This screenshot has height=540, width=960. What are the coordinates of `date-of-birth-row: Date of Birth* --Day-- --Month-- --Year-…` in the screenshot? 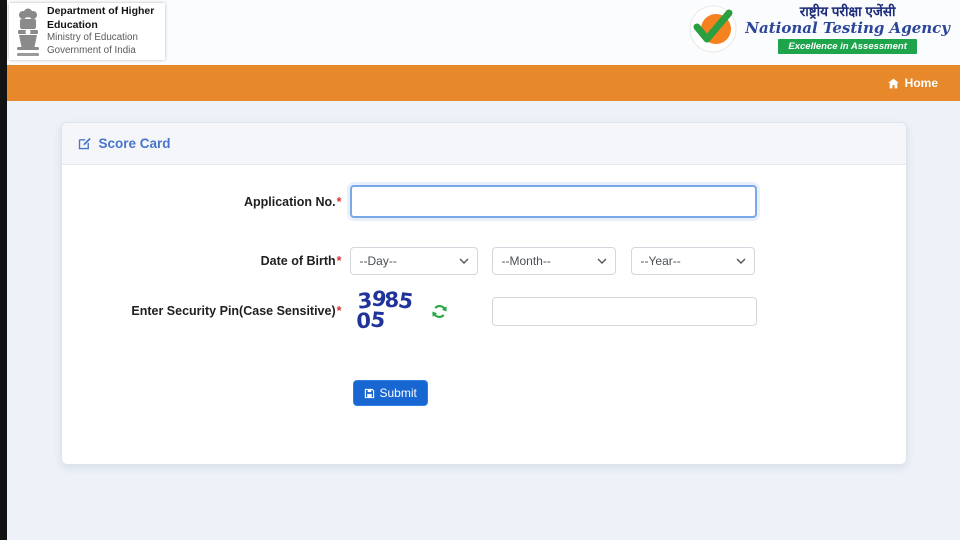 It's located at (484, 261).